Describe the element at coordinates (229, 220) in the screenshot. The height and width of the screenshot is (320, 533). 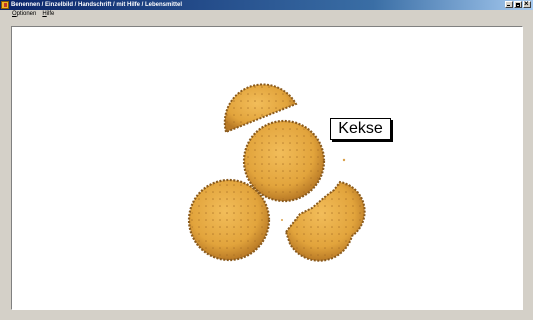
I see `cookie-bottom-left` at that location.